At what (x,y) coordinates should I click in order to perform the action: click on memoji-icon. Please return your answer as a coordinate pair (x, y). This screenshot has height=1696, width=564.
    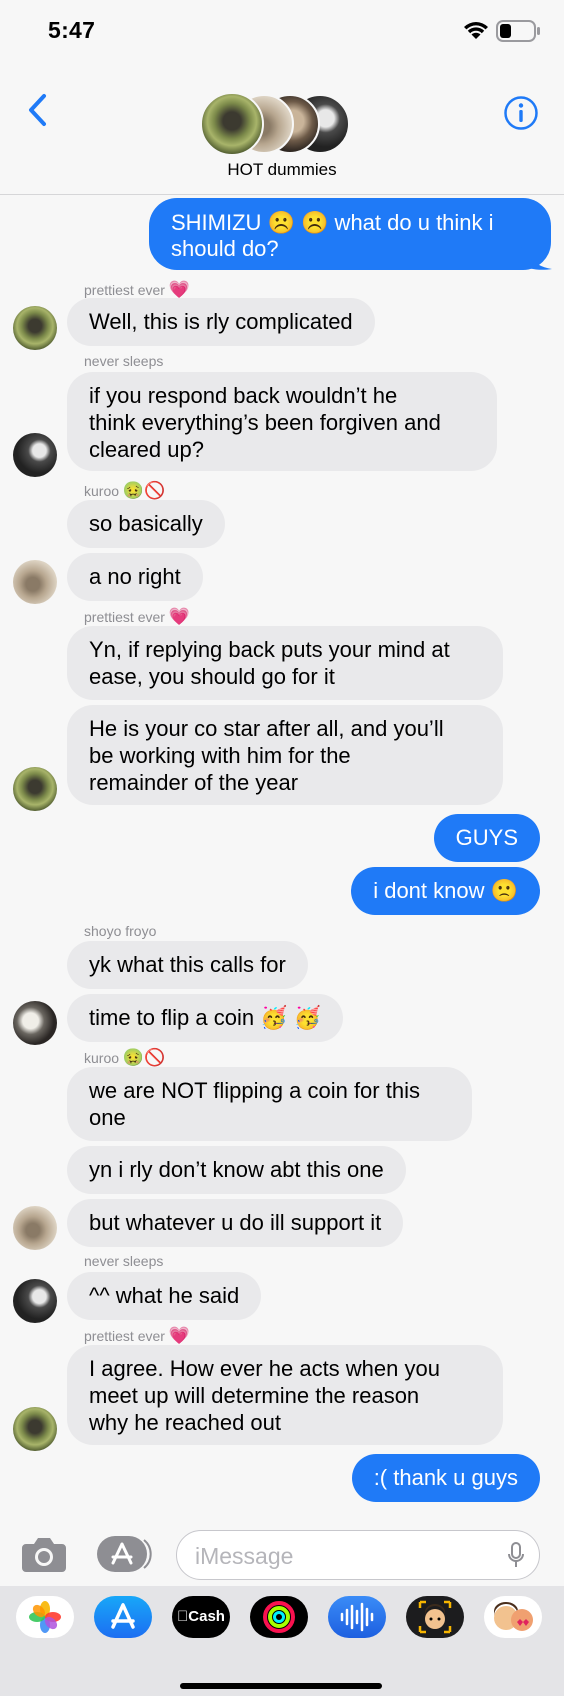
    Looking at the image, I should click on (435, 1617).